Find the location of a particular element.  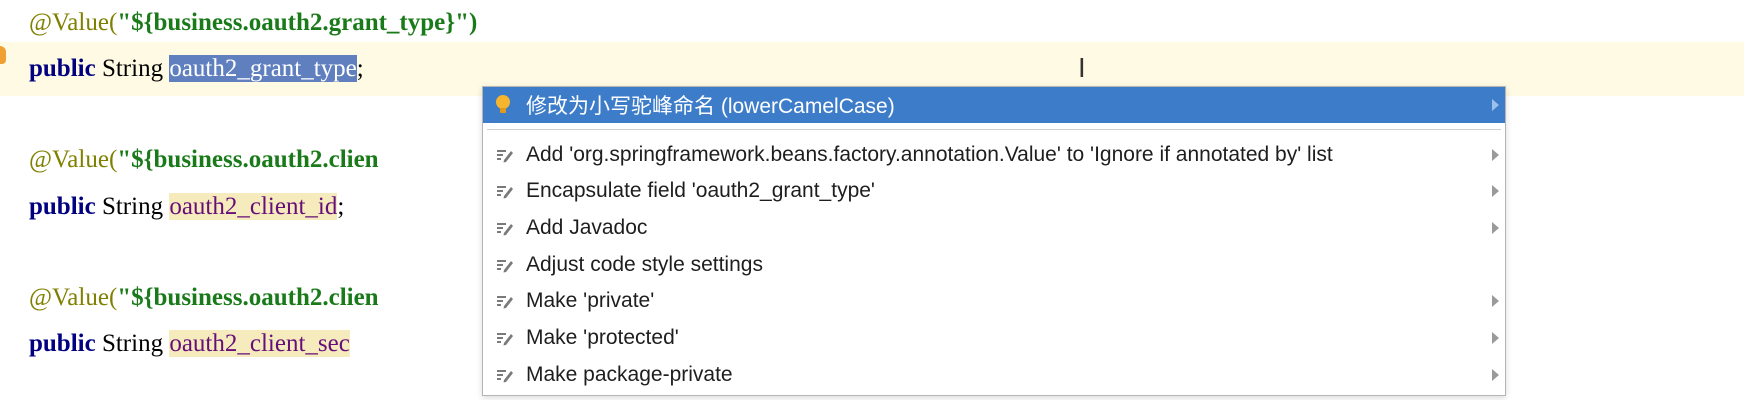

intention-item-label: 修改为小写驼峰命名 (lowerCamelCase) is located at coordinates (710, 106).